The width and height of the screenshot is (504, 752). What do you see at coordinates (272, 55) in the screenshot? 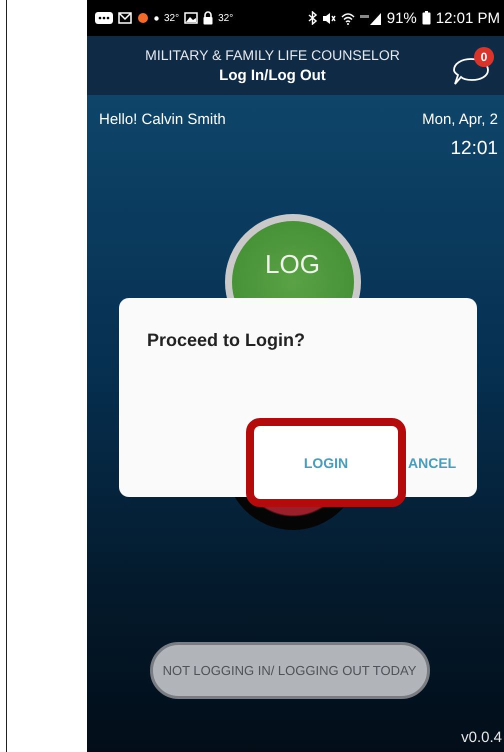
I see `app-title: MILITARY & FAMILY LIFE COUNSELOR` at bounding box center [272, 55].